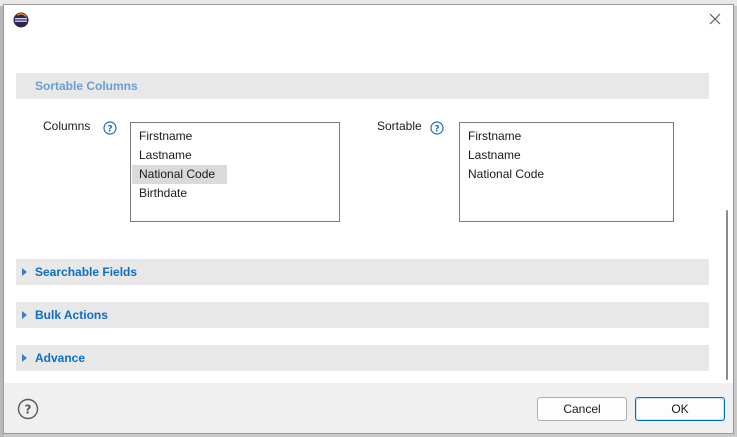 The image size is (737, 437). I want to click on close-button, so click(715, 20).